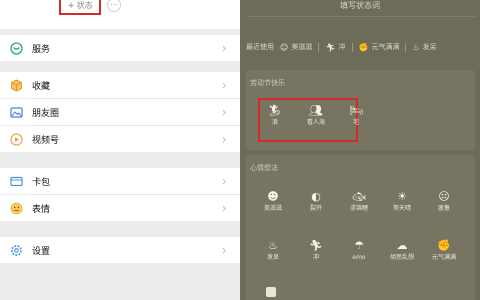 The width and height of the screenshot is (480, 300). What do you see at coordinates (120, 181) in the screenshot?
I see `menu-item-card-wallet: 卡包 ›` at bounding box center [120, 181].